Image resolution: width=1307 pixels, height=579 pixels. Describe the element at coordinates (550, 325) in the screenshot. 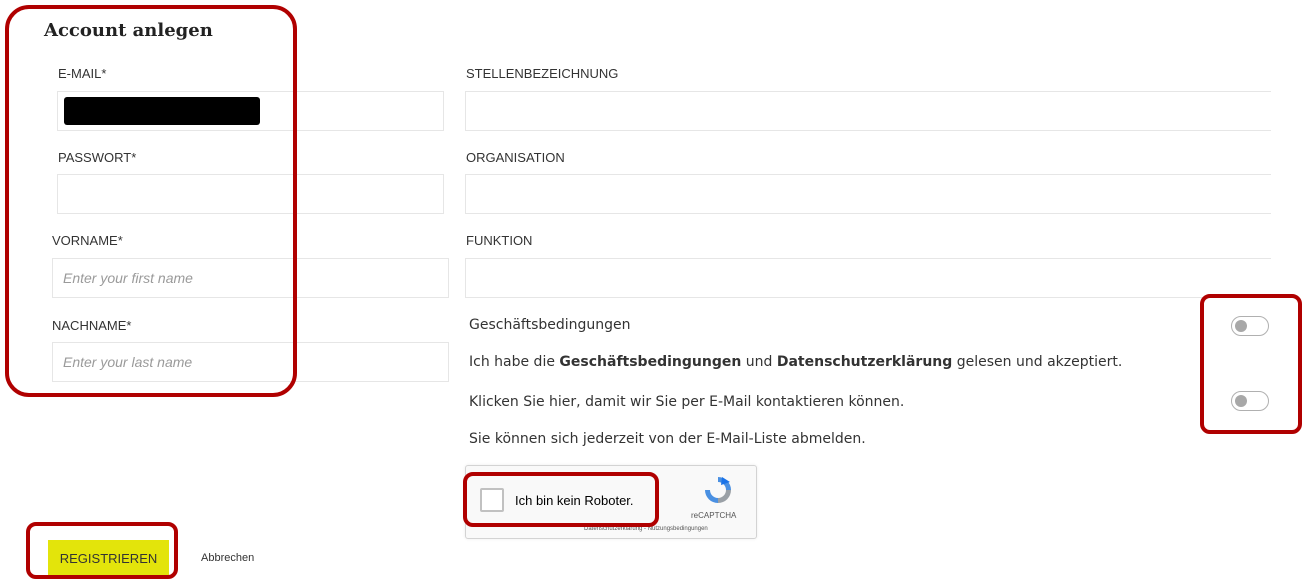

I see `terms-heading: Geschäftsbedingungen` at that location.